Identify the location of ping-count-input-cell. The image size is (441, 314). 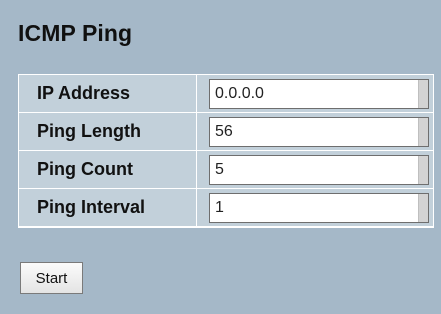
(315, 170).